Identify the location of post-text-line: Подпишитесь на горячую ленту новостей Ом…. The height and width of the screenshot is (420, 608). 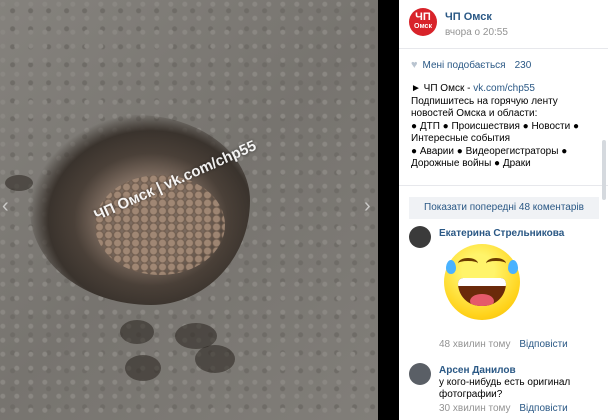
(484, 107).